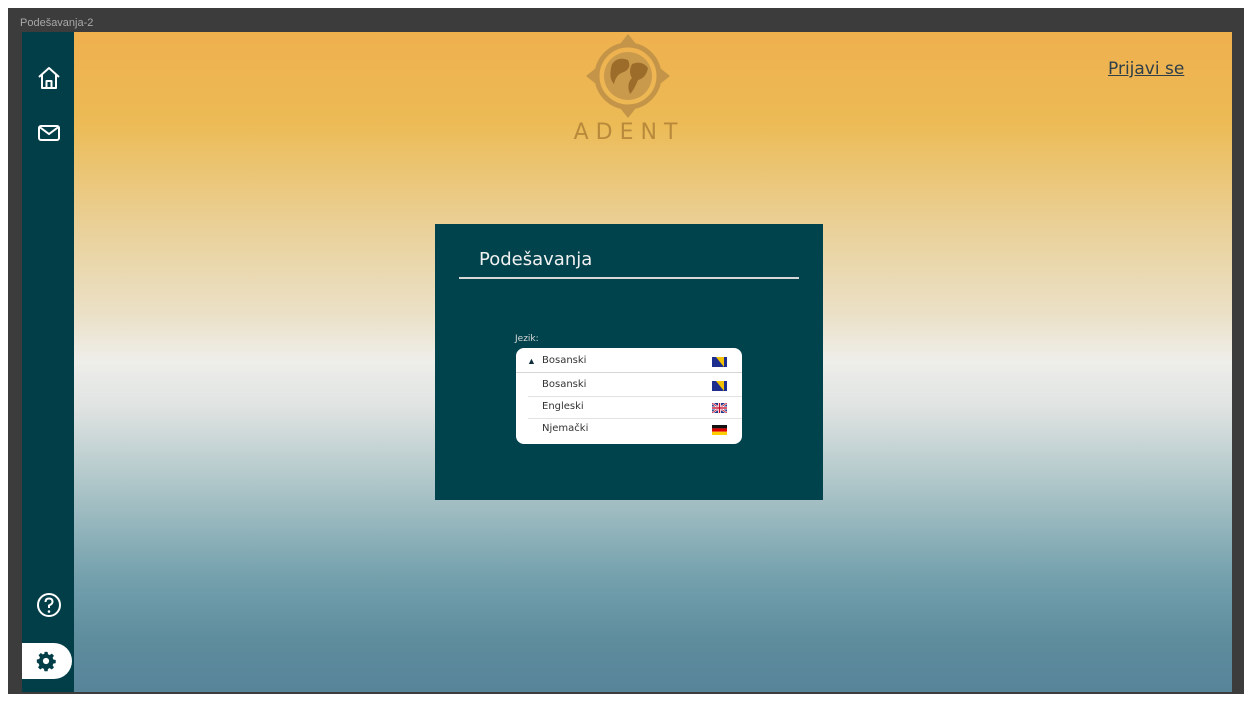 This screenshot has height=702, width=1250. I want to click on logo-text: ADENT, so click(629, 132).